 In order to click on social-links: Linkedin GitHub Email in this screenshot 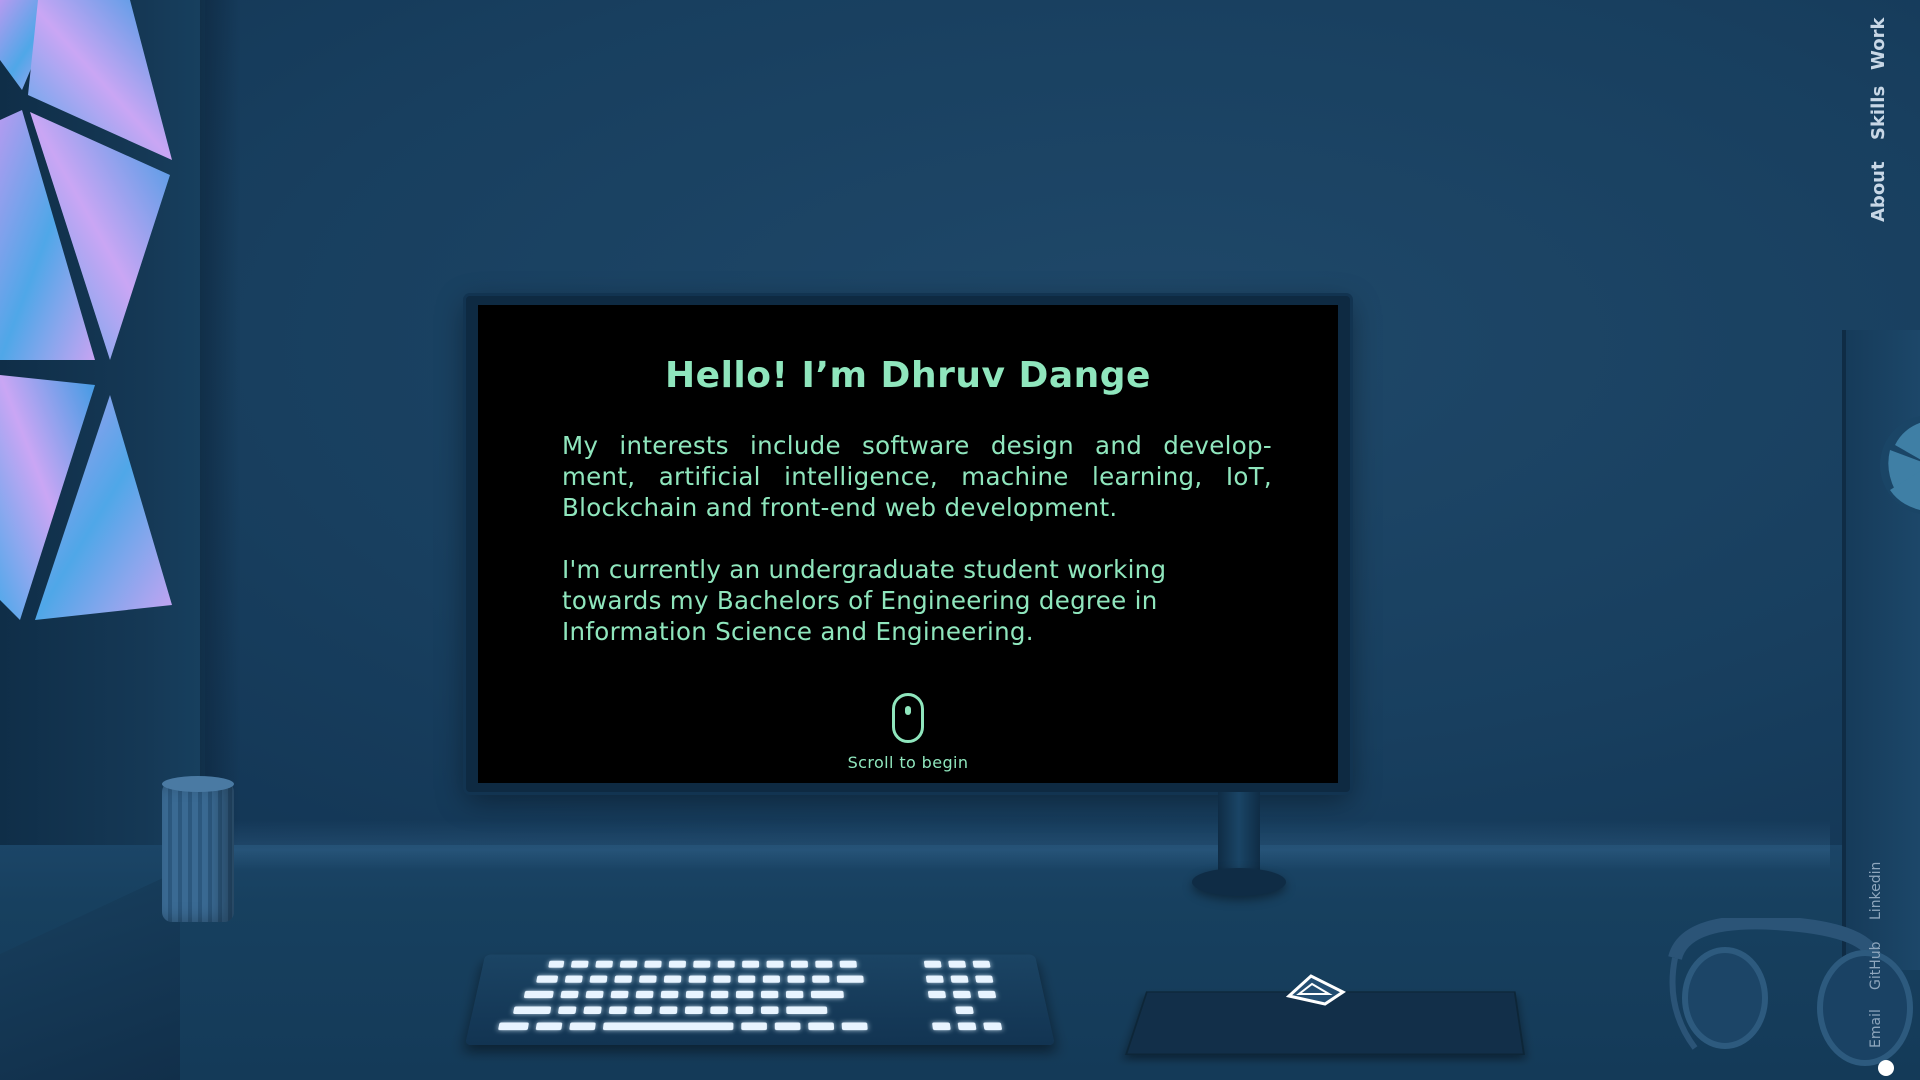, I will do `click(1883, 965)`.